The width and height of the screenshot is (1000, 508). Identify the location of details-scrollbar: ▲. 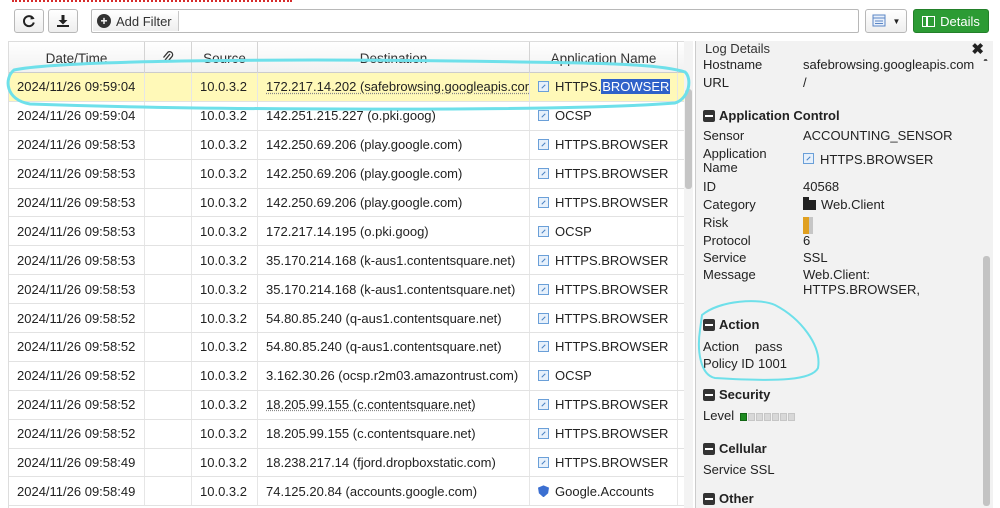
(986, 274).